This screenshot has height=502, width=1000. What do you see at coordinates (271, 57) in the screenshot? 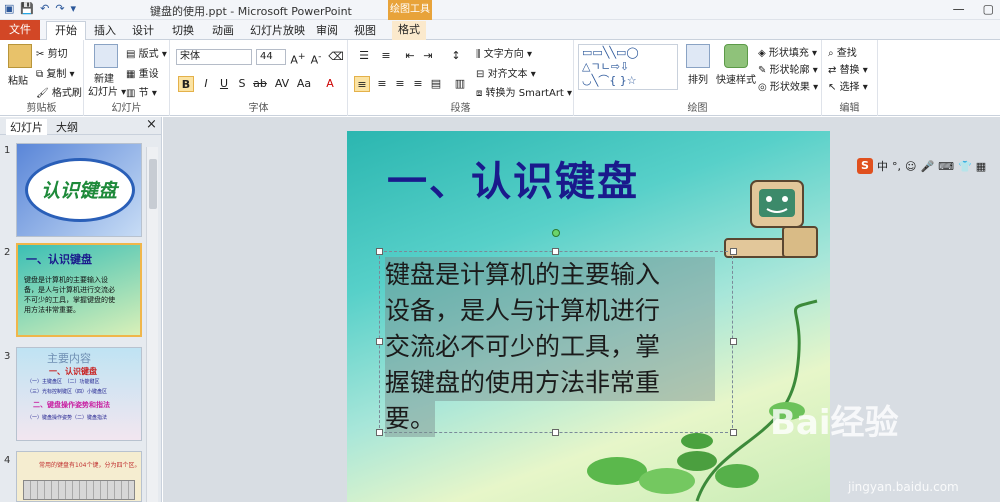
I see `font-size-select: 44` at bounding box center [271, 57].